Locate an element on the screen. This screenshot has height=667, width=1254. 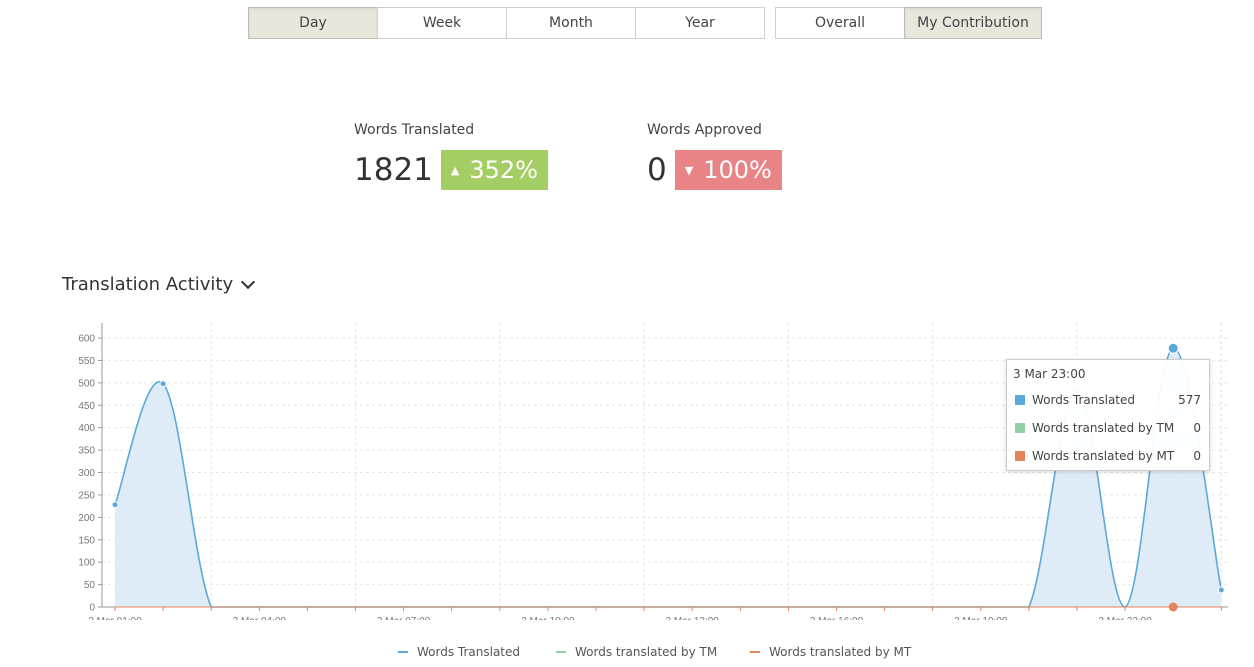
tooltip-title: 3 Mar 23:00 is located at coordinates (1049, 374).